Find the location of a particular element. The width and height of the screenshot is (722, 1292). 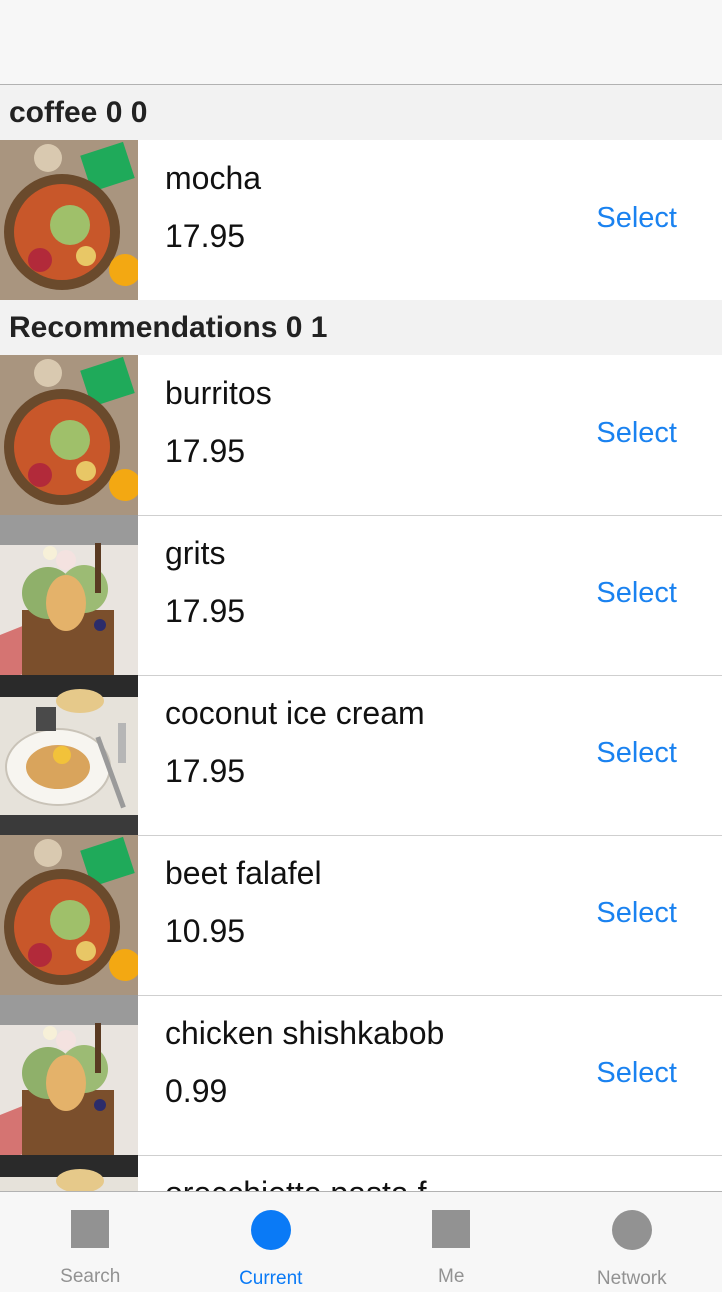

tab-me: Me is located at coordinates (451, 1242).